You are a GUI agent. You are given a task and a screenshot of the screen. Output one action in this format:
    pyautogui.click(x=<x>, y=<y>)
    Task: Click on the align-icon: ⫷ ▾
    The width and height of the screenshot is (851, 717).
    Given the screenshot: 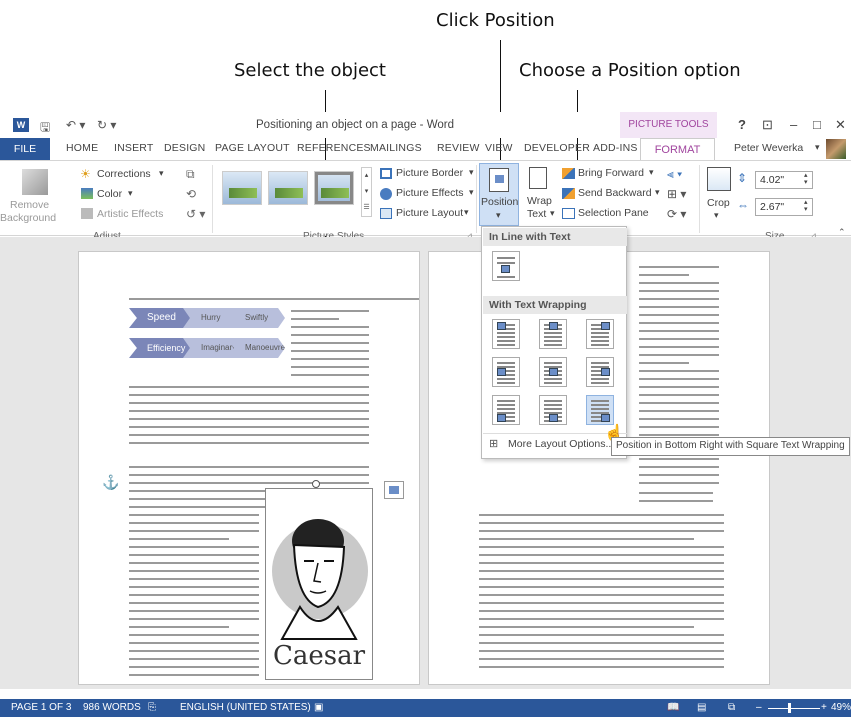 What is the action you would take?
    pyautogui.click(x=674, y=174)
    